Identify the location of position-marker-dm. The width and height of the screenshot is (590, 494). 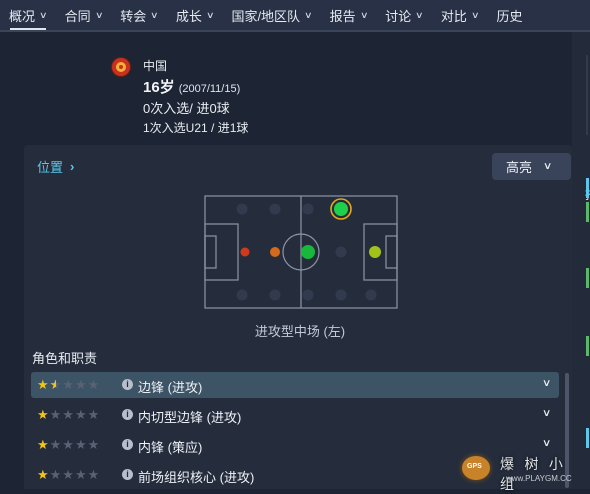
(275, 252).